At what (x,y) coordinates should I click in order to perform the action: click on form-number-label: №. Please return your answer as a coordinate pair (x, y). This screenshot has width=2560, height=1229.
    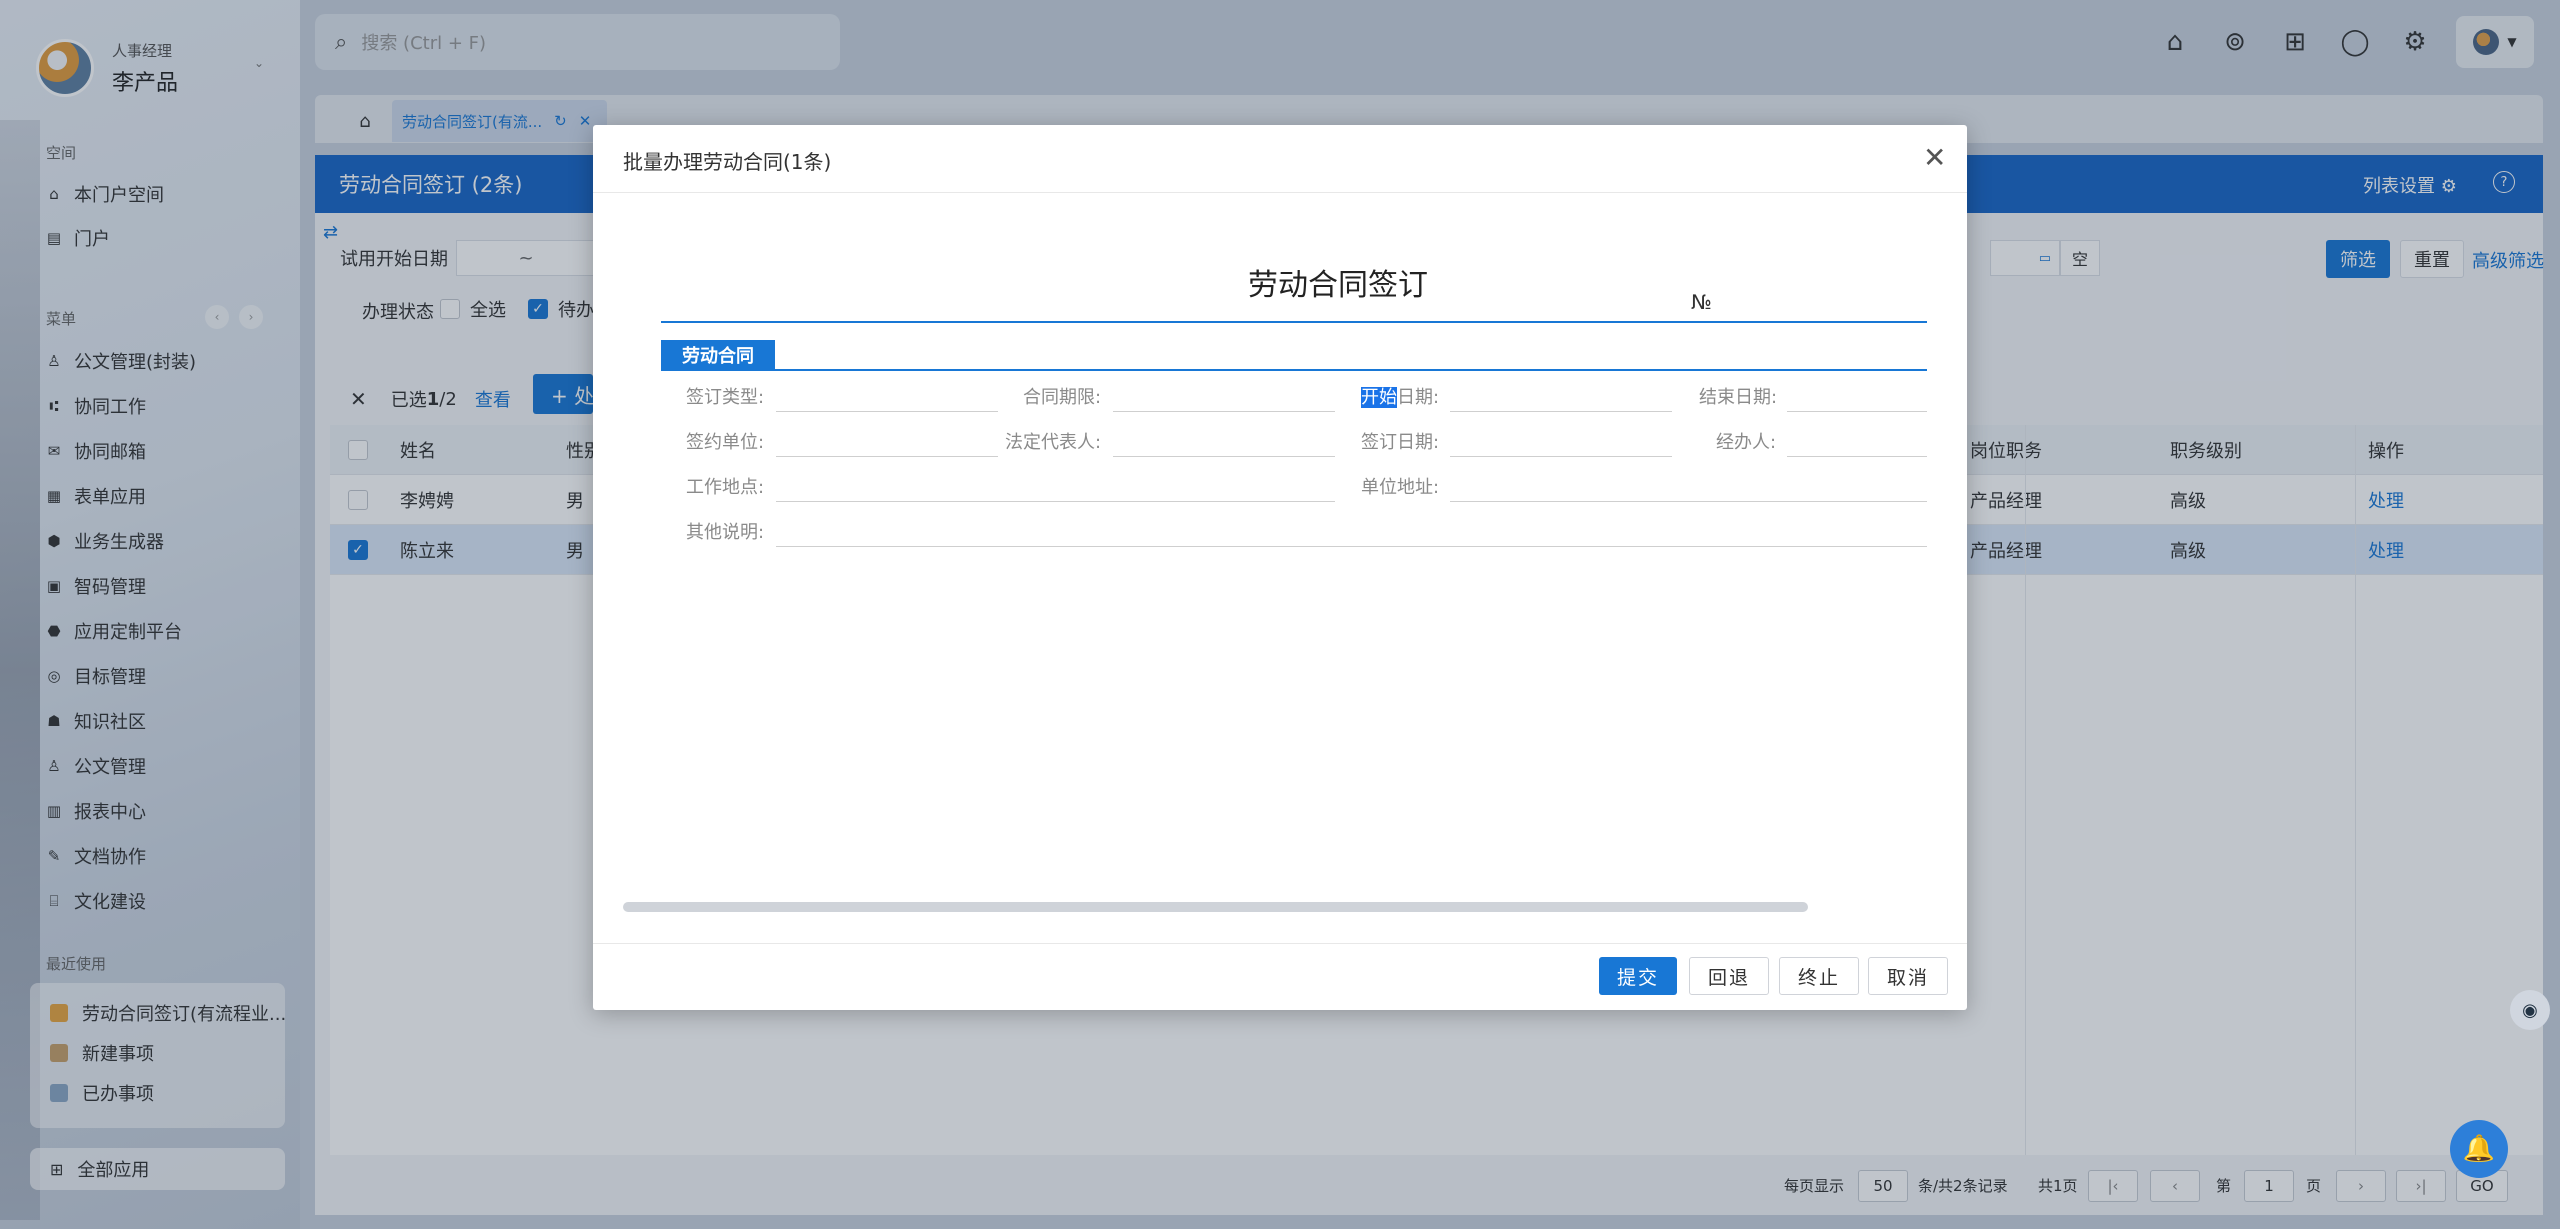
    Looking at the image, I should click on (1701, 302).